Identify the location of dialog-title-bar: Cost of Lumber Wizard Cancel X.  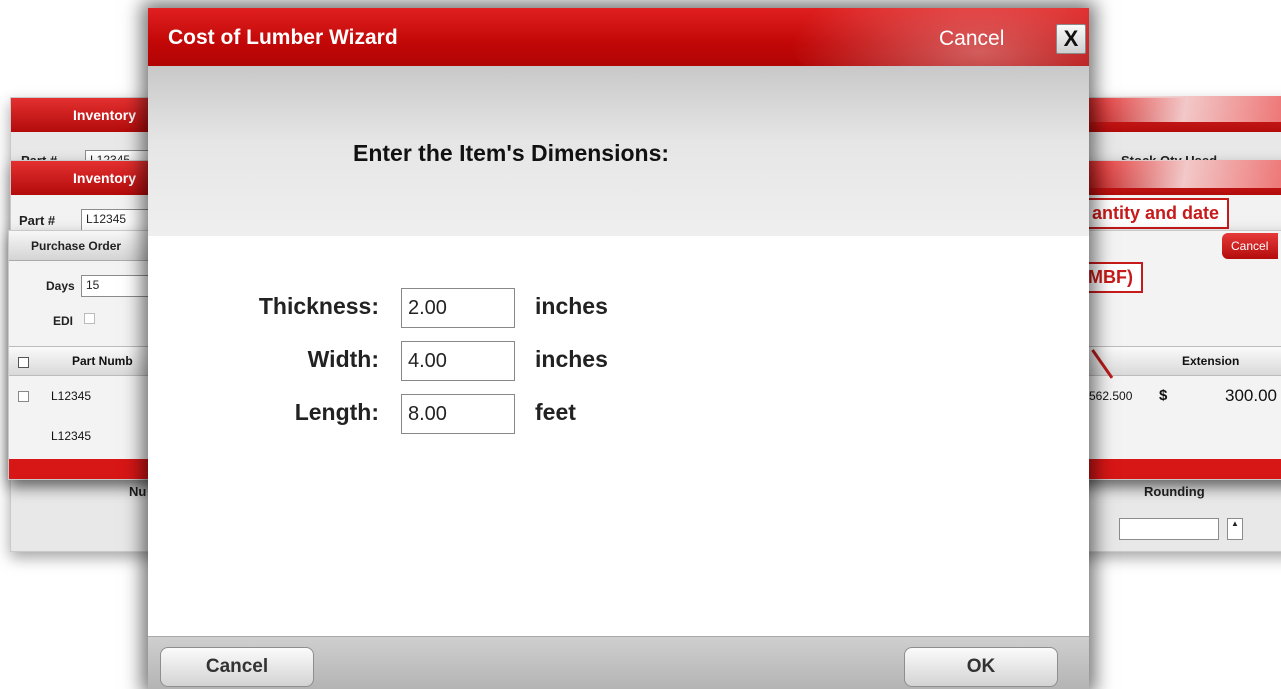
(618, 37).